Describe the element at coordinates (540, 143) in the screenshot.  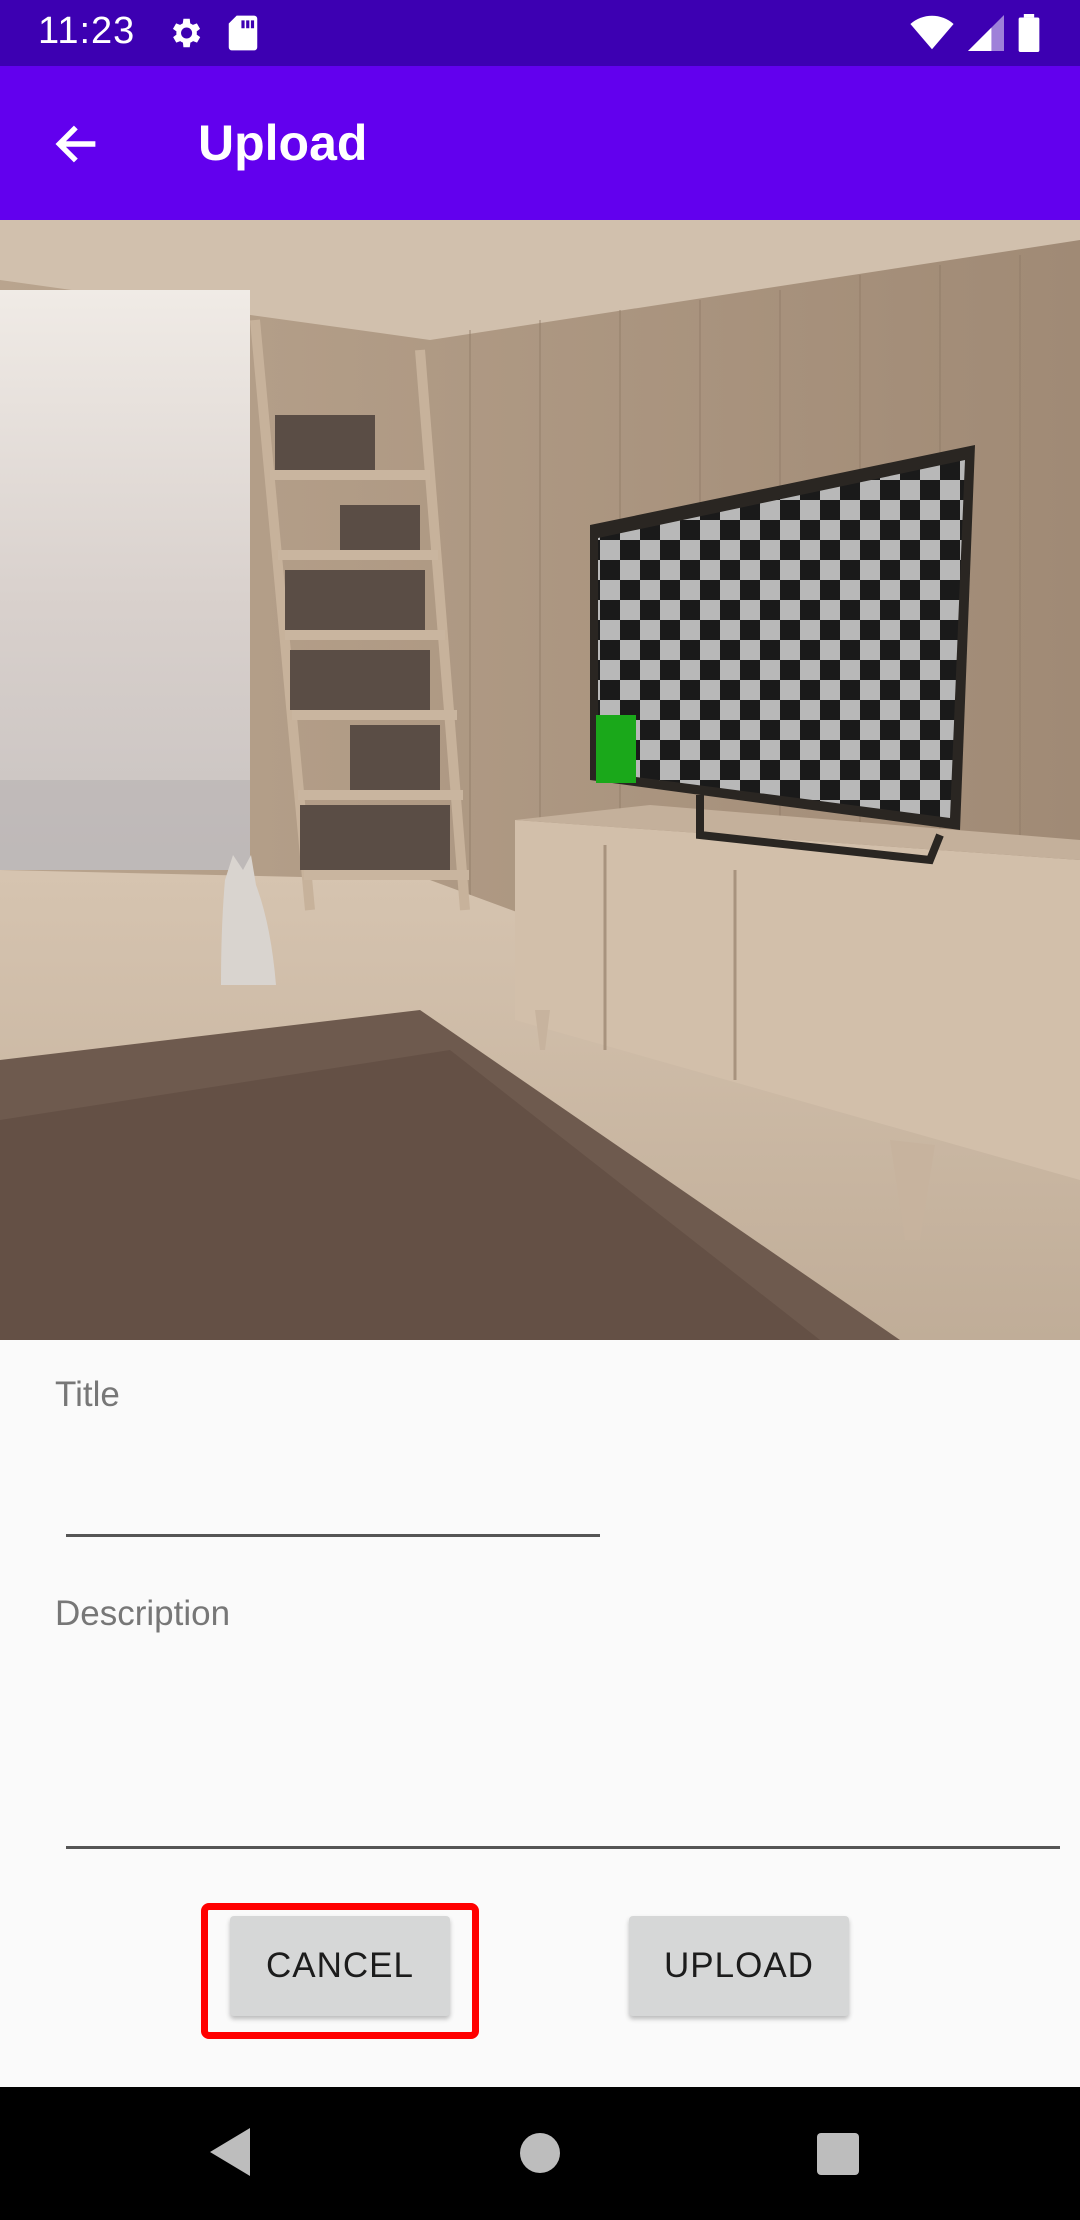
I see `app-bar: Upload` at that location.